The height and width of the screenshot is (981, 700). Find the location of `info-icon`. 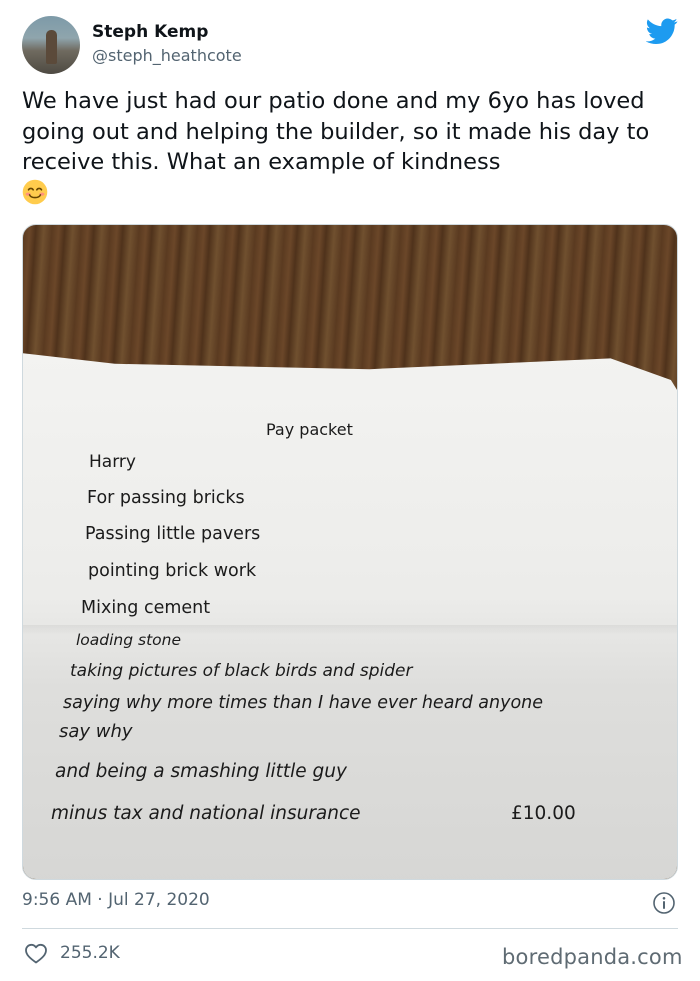

info-icon is located at coordinates (664, 903).